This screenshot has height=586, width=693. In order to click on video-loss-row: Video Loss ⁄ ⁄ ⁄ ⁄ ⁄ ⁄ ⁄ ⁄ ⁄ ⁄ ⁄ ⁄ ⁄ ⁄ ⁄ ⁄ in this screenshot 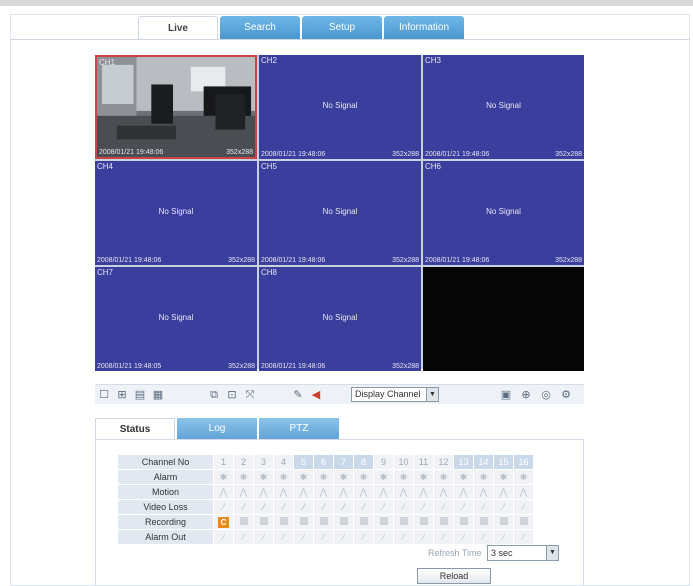, I will do `click(325, 507)`.